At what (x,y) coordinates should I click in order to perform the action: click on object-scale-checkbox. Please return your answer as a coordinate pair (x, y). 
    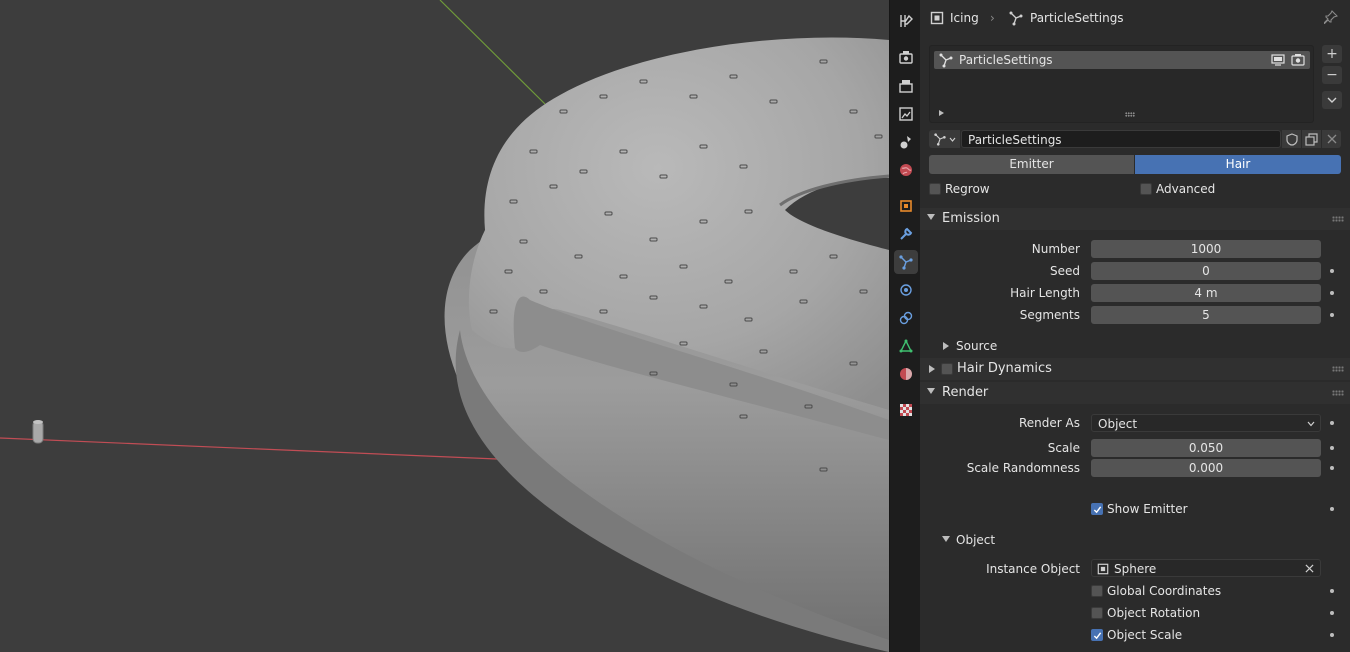
    Looking at the image, I should click on (1097, 635).